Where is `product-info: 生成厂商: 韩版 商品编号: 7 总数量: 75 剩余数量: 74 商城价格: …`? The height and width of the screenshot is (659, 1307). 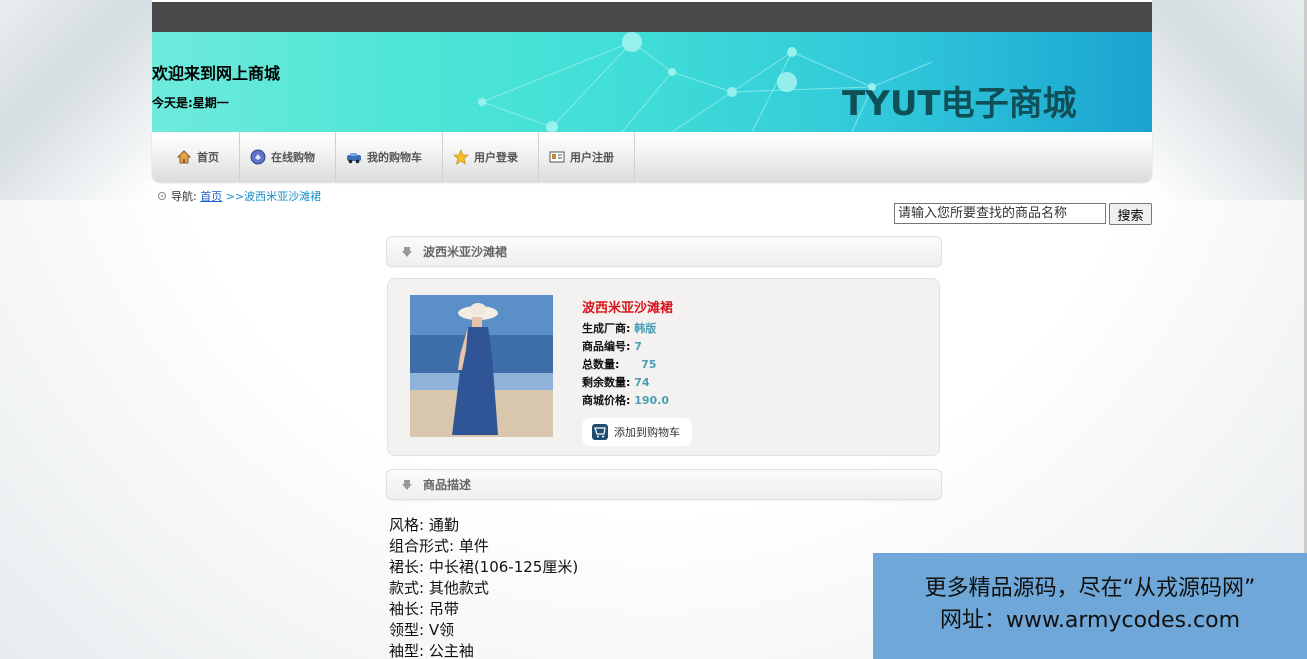 product-info: 生成厂商: 韩版 商品编号: 7 总数量: 75 剩余数量: 74 商城价格: … is located at coordinates (625, 365).